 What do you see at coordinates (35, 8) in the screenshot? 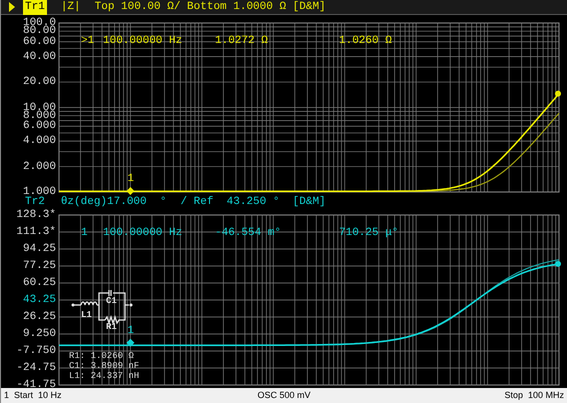
I see `trace-tab: Tr1` at bounding box center [35, 8].